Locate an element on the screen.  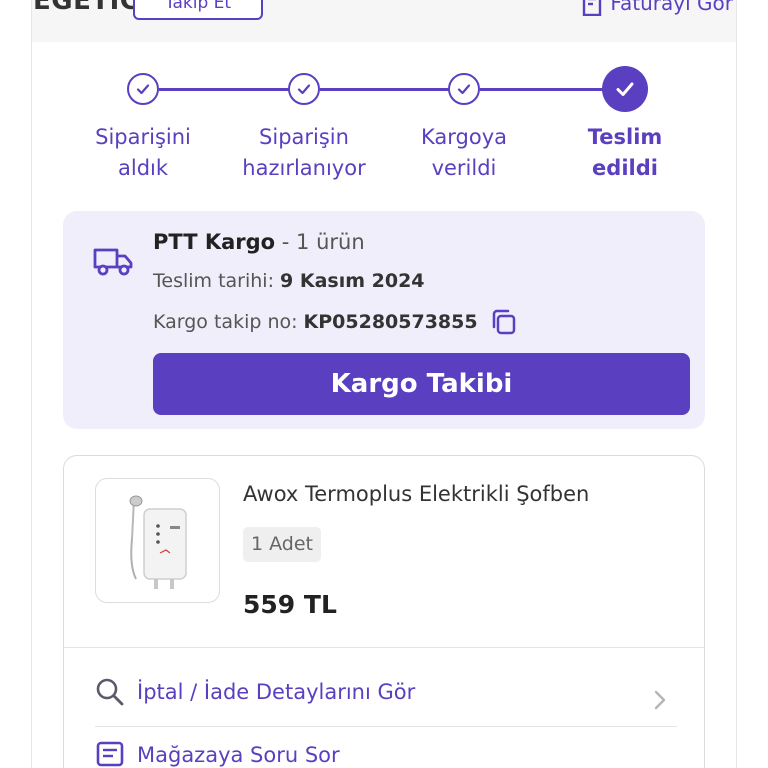
delivery-date-line: Teslim tarihi: 9 Kasım 2024 is located at coordinates (289, 281).